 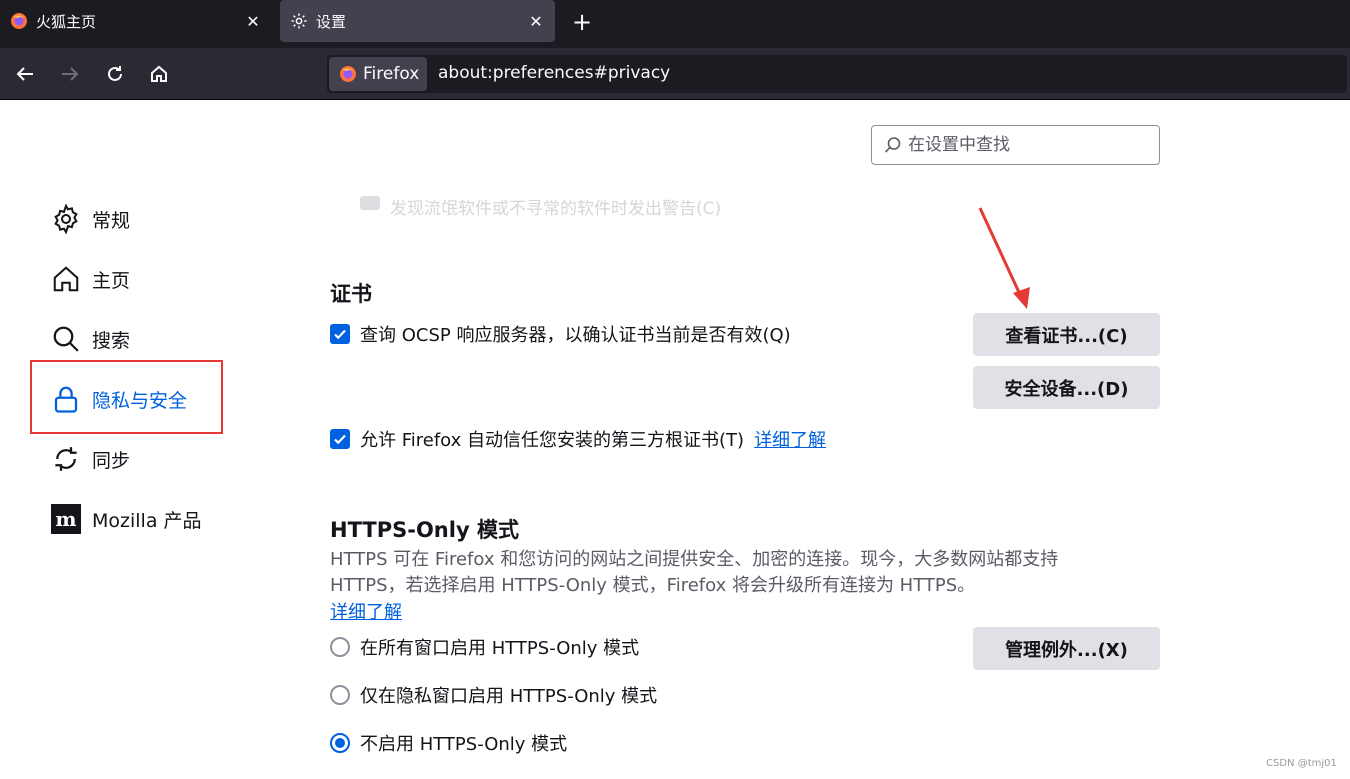 I want to click on watermark: CSDN @tmj01, so click(x=1301, y=763).